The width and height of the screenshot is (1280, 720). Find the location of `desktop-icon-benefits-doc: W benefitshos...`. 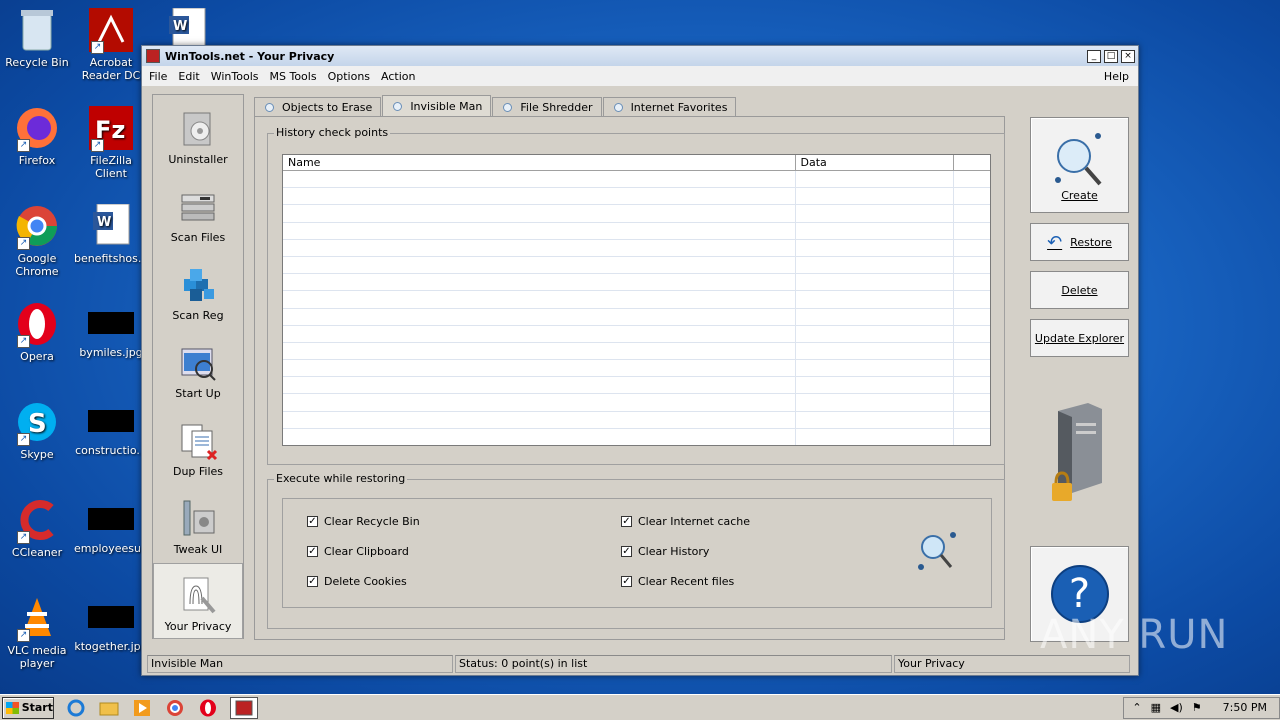

desktop-icon-benefits-doc: W benefitshos... is located at coordinates (111, 234).